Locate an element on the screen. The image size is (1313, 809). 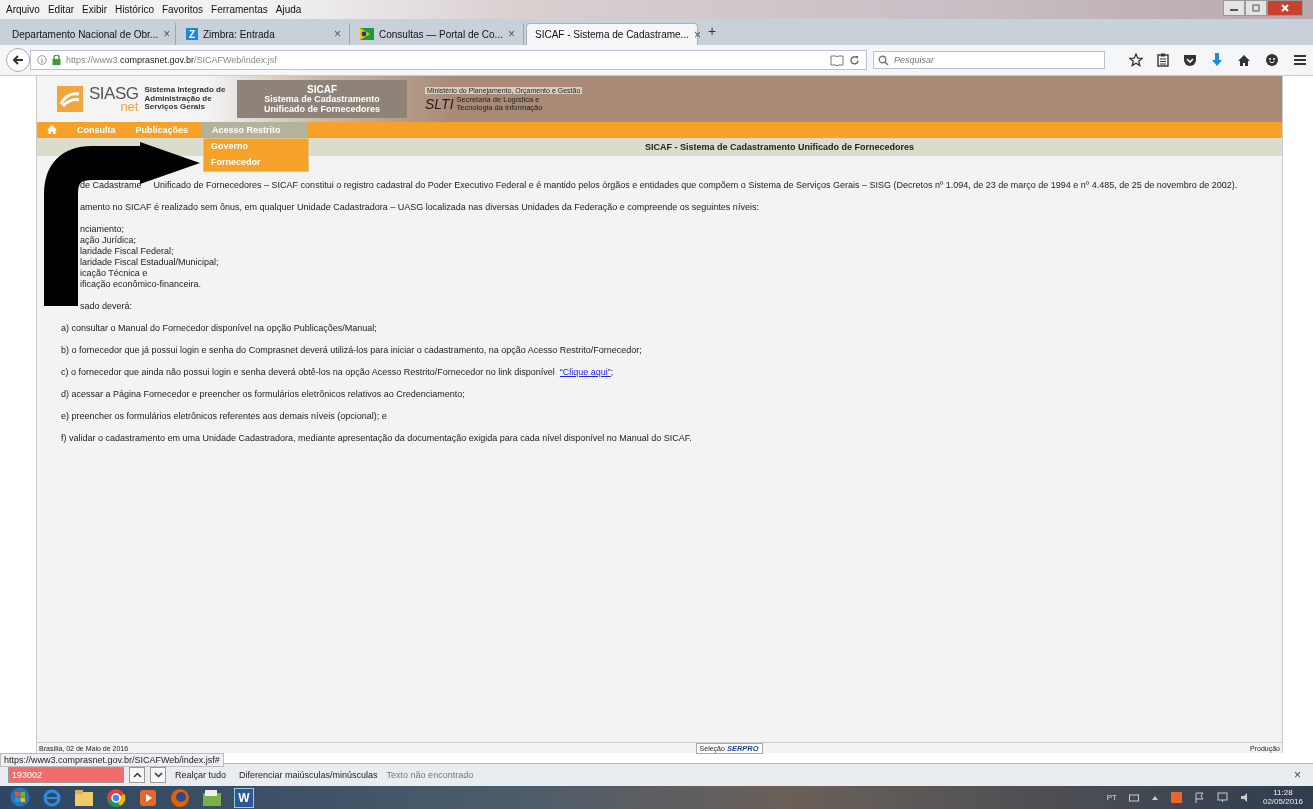
start-button is located at coordinates (20, 797).